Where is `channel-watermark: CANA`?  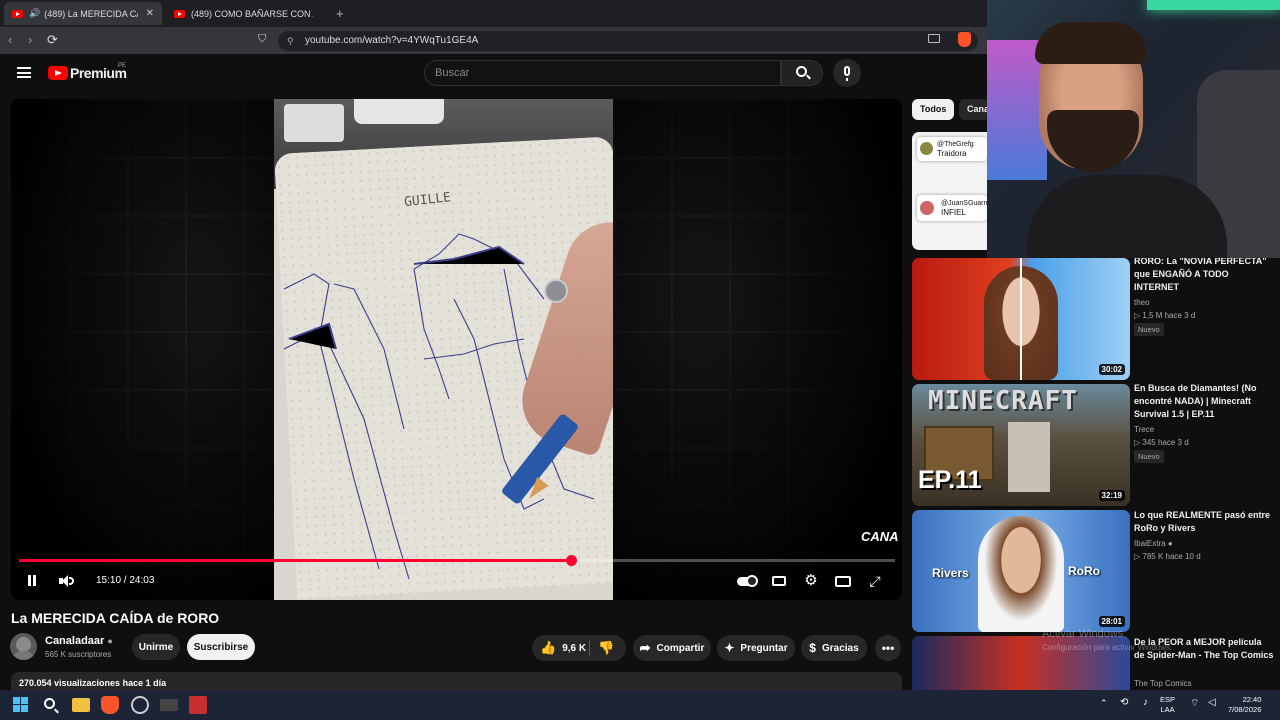 channel-watermark: CANA is located at coordinates (880, 536).